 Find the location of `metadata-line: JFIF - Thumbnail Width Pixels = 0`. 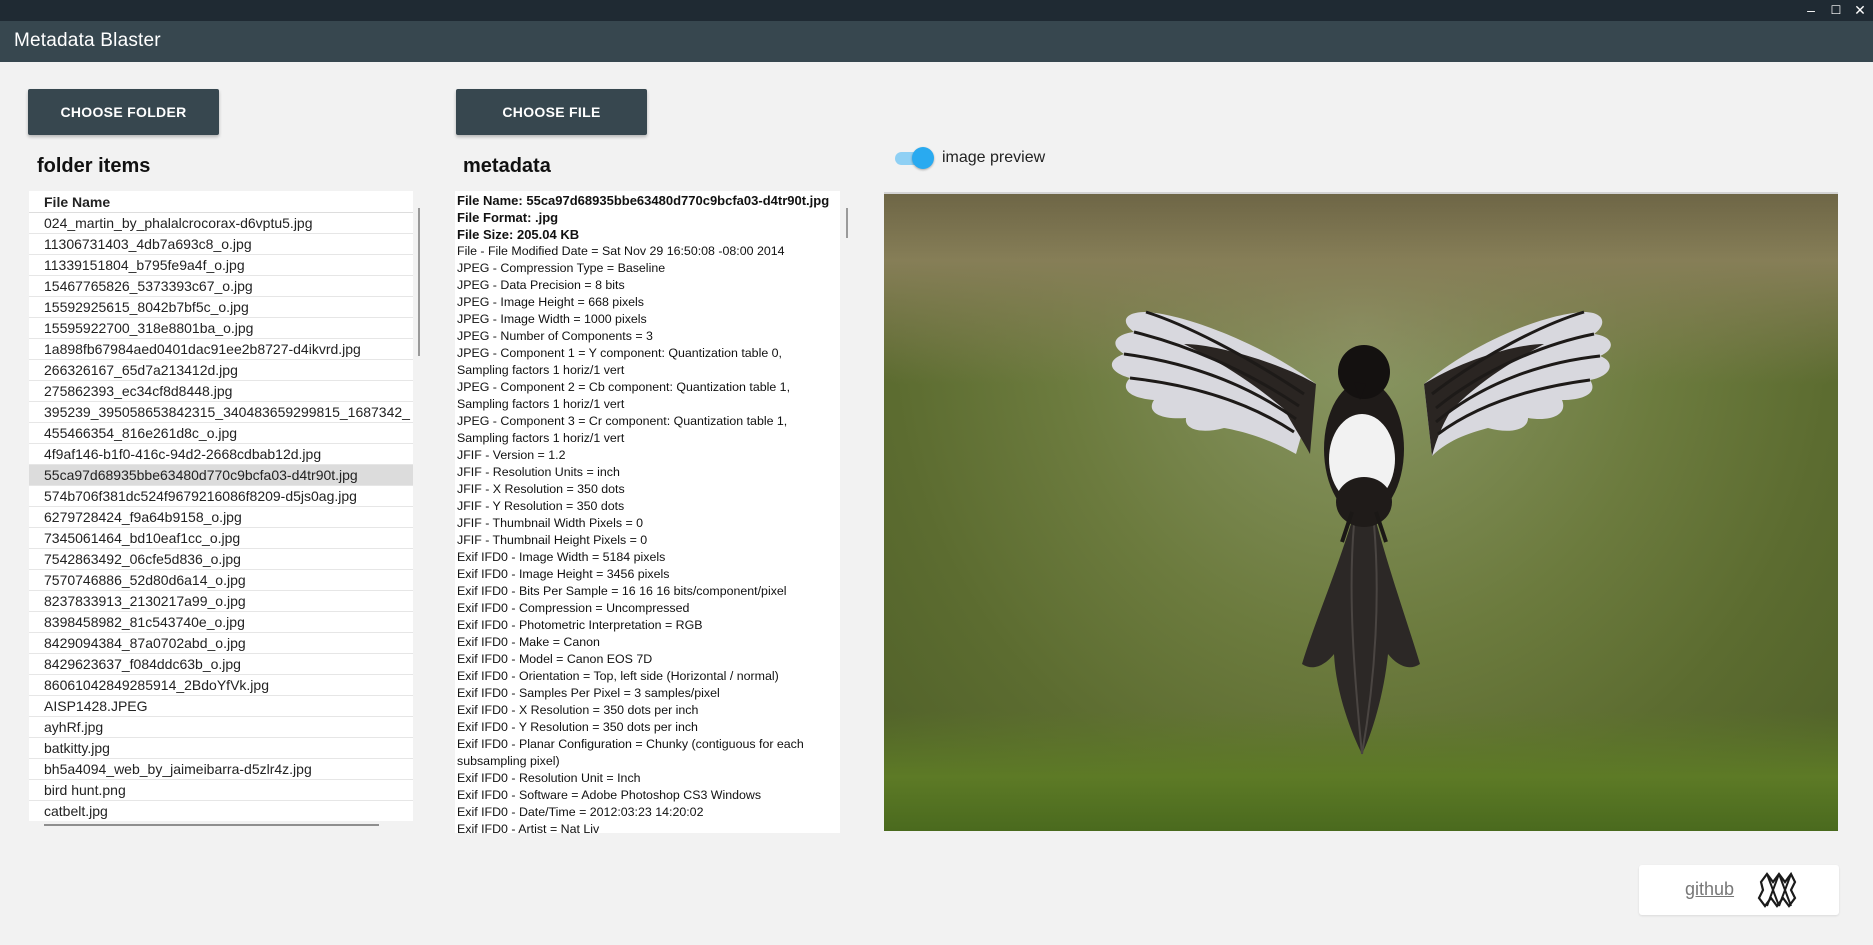

metadata-line: JFIF - Thumbnail Width Pixels = 0 is located at coordinates (550, 523).